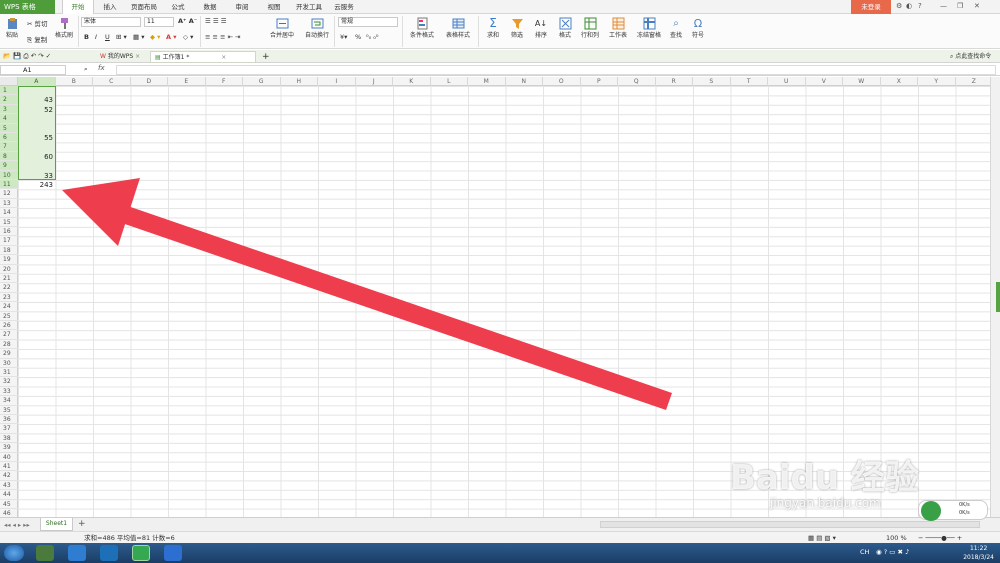 Image resolution: width=1000 pixels, height=563 pixels. What do you see at coordinates (931, 511) in the screenshot?
I see `speed-ball-icon` at bounding box center [931, 511].